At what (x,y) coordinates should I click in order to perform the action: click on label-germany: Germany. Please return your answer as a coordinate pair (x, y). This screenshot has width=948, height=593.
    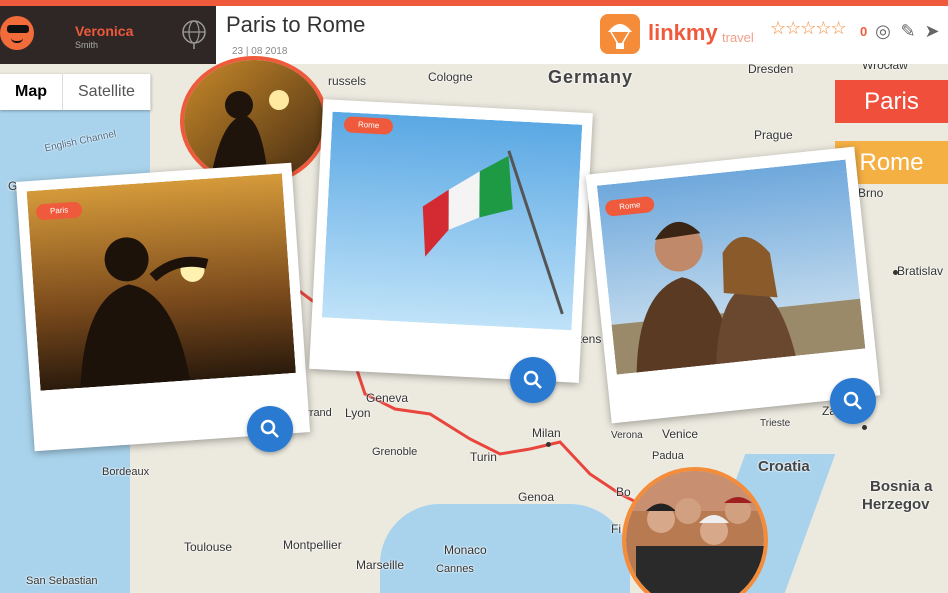
    Looking at the image, I should click on (591, 77).